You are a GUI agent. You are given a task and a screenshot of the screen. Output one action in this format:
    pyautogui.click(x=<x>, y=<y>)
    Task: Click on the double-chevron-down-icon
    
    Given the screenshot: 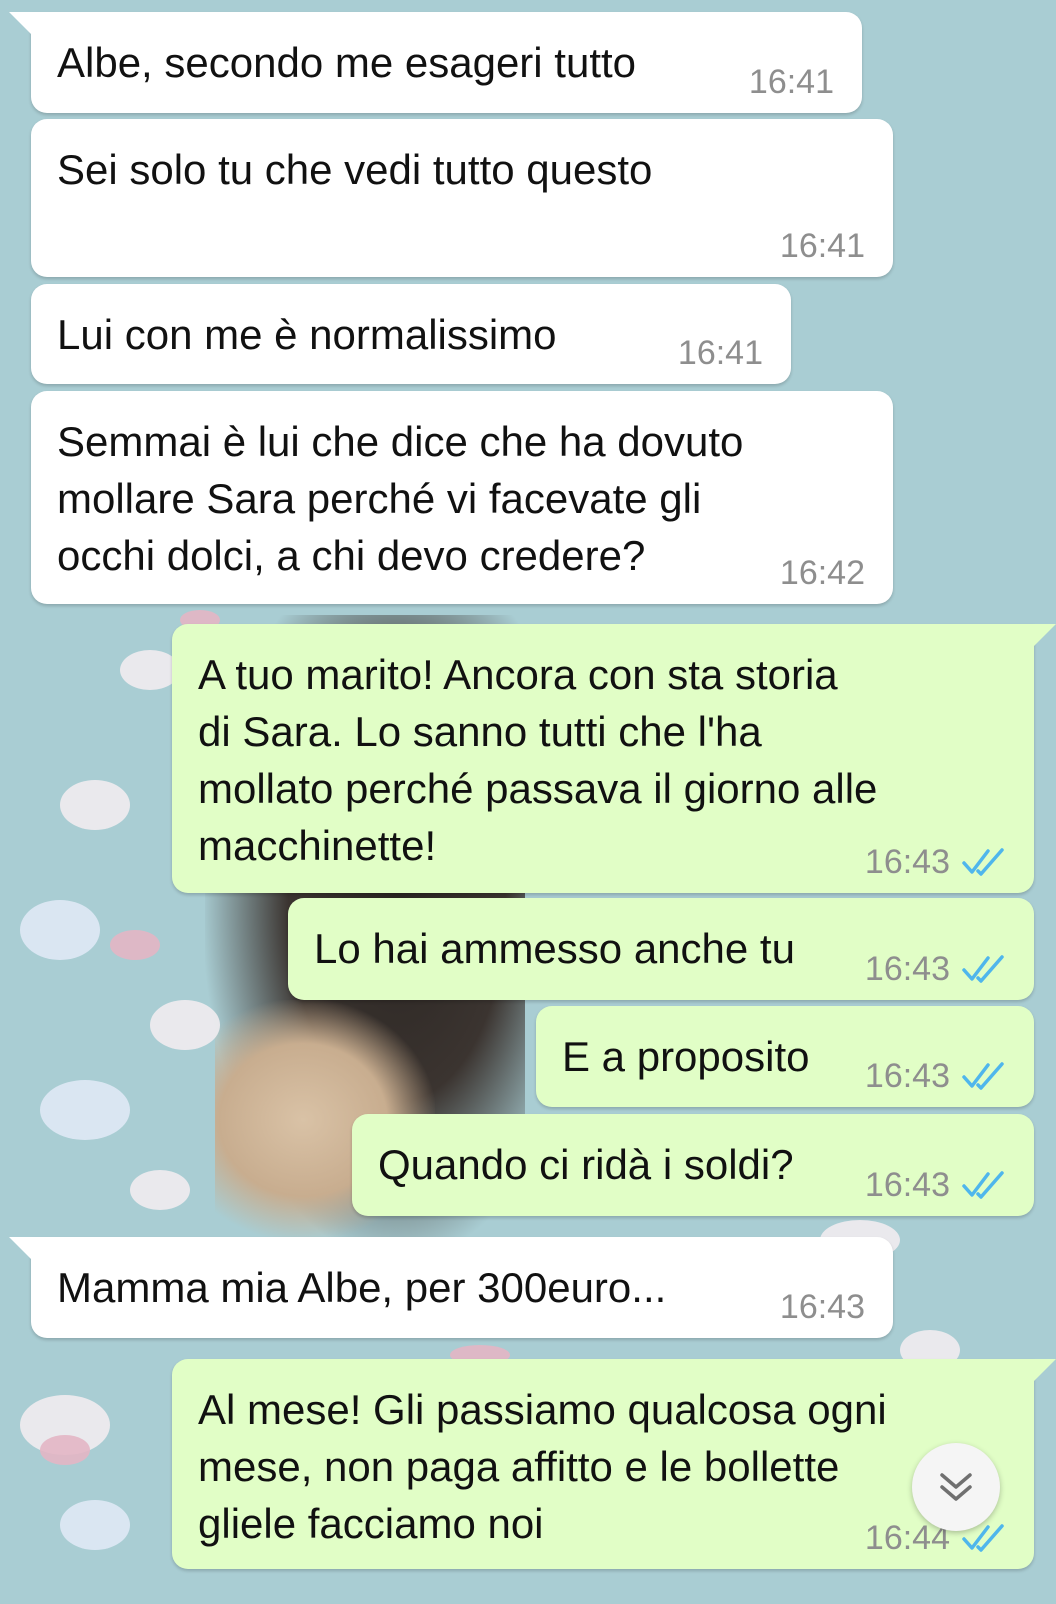 What is the action you would take?
    pyautogui.click(x=956, y=1487)
    